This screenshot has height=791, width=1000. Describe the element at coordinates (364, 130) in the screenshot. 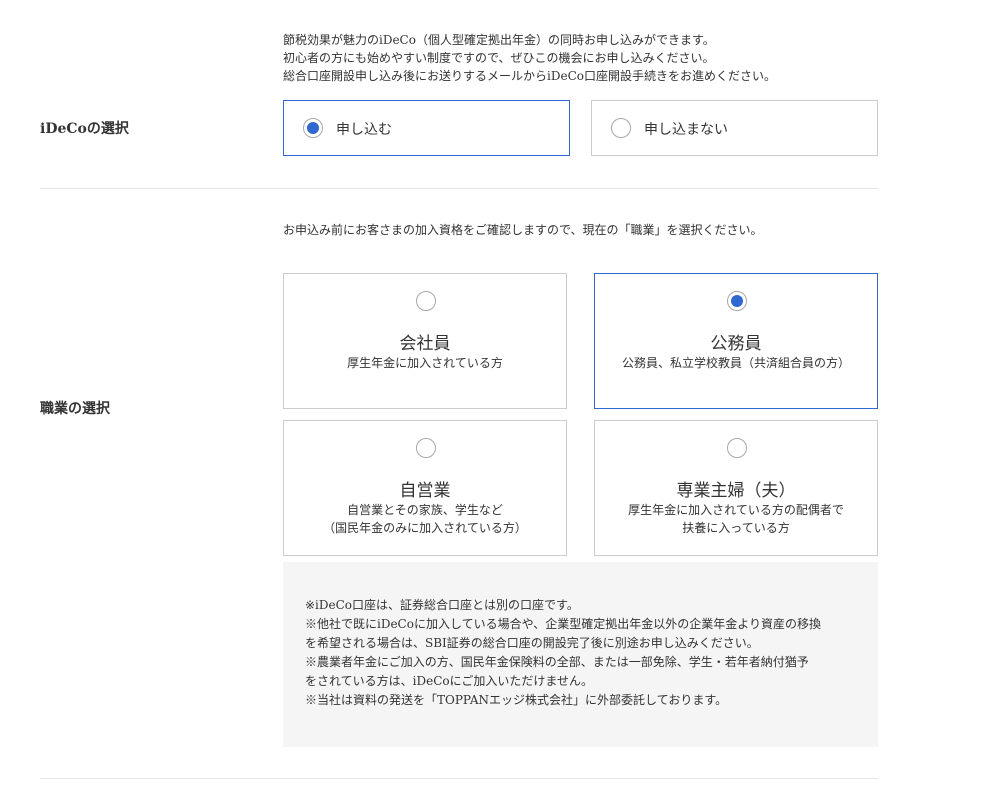

I see `ideco-option-apply-label: 申し込む` at that location.